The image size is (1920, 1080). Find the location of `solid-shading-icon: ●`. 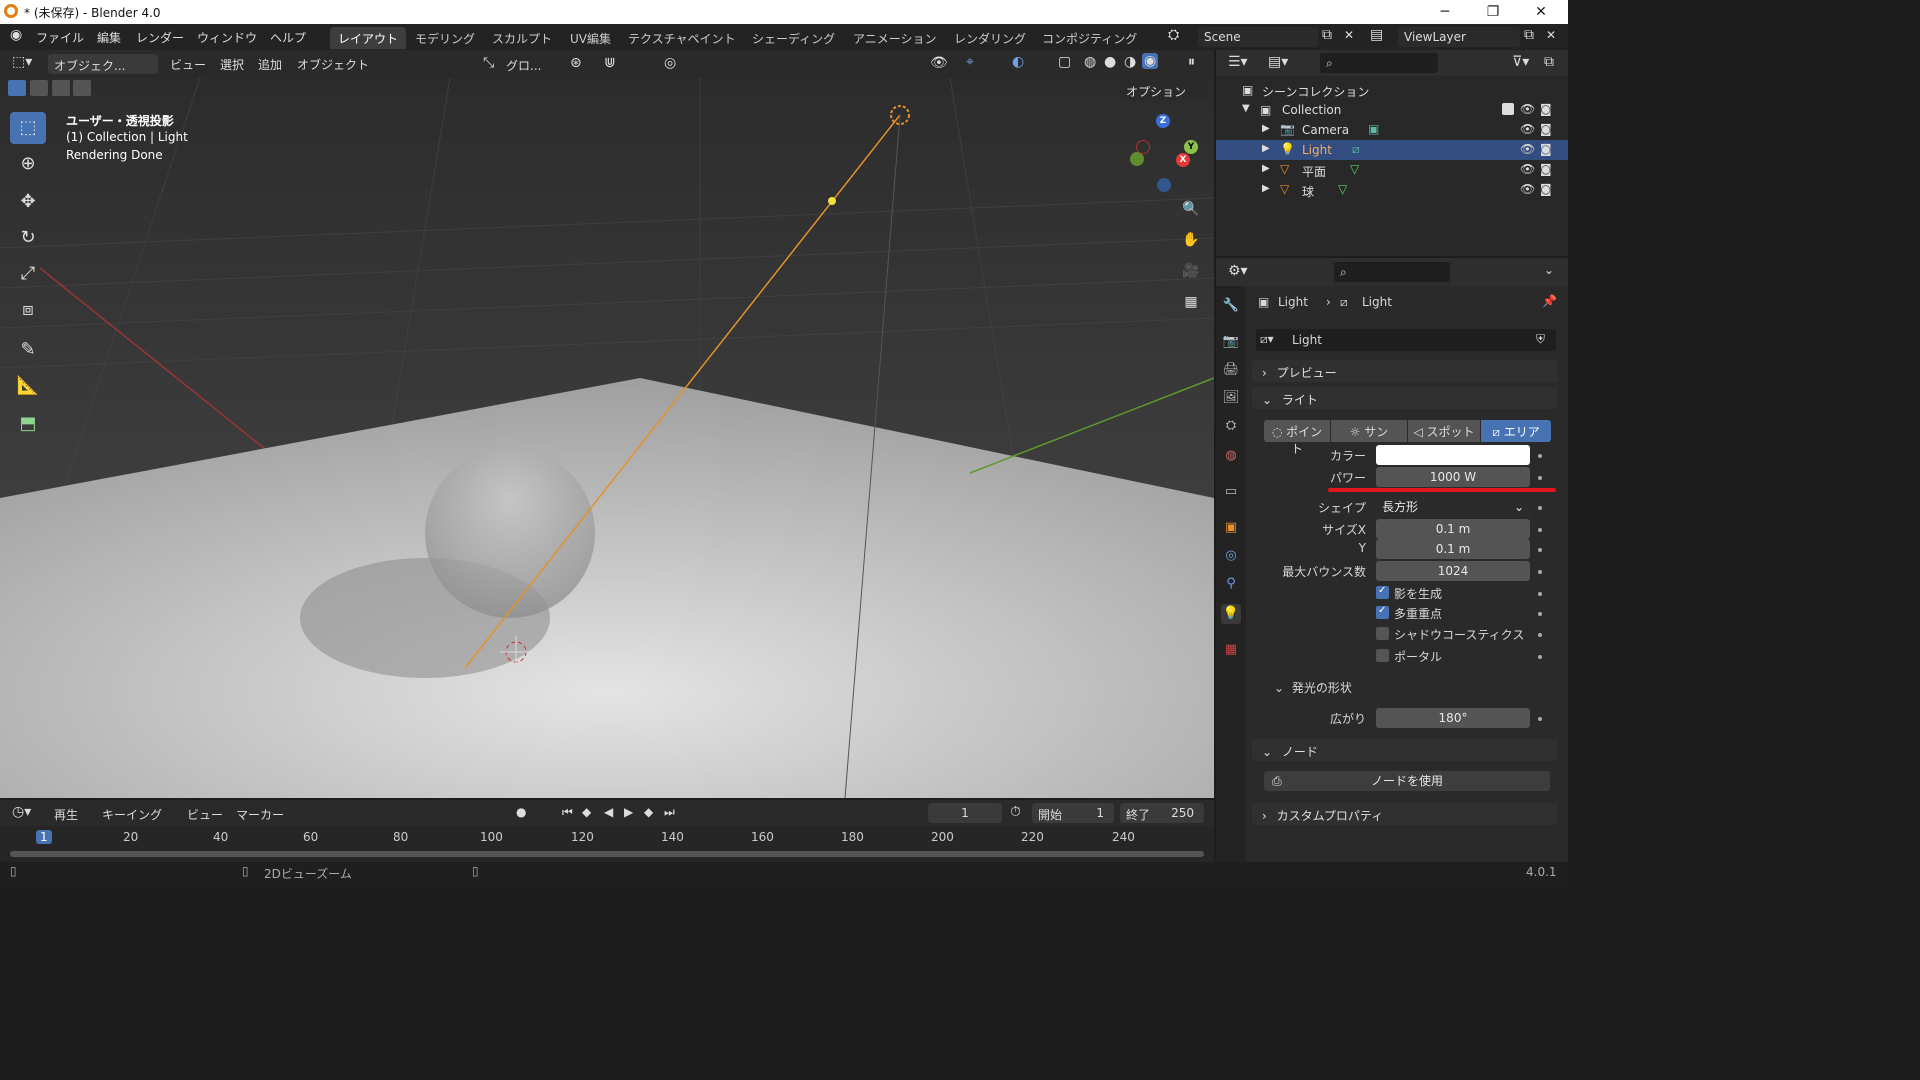

solid-shading-icon: ● is located at coordinates (1110, 62).